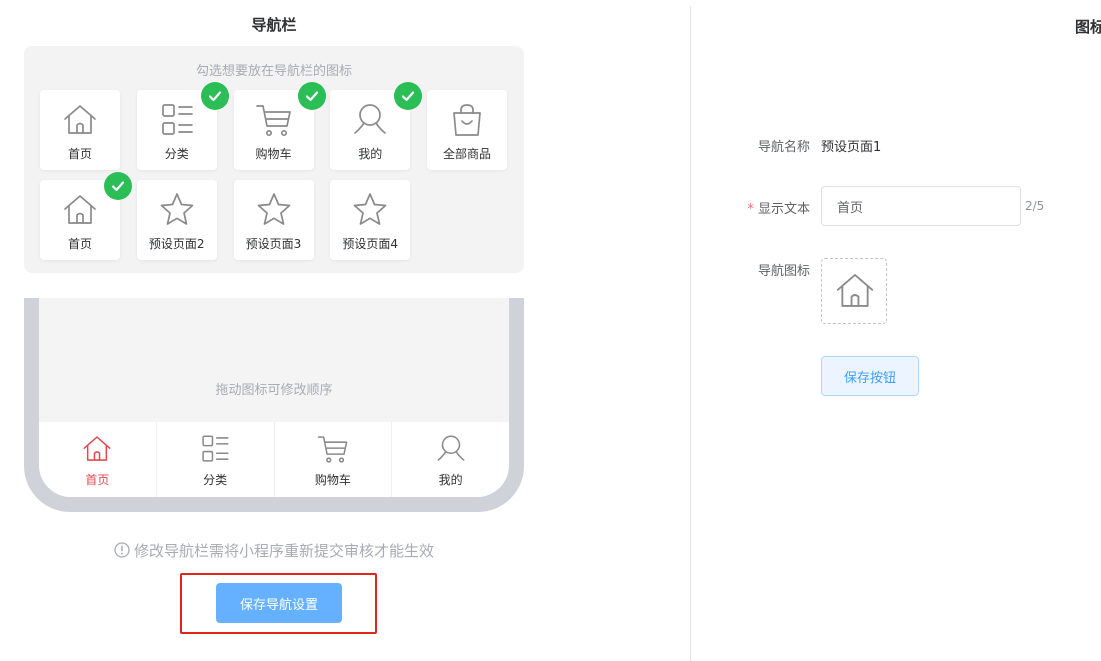 The width and height of the screenshot is (1101, 661). Describe the element at coordinates (273, 71) in the screenshot. I see `picker-hint: 勾选想要放在导航栏的图标` at that location.